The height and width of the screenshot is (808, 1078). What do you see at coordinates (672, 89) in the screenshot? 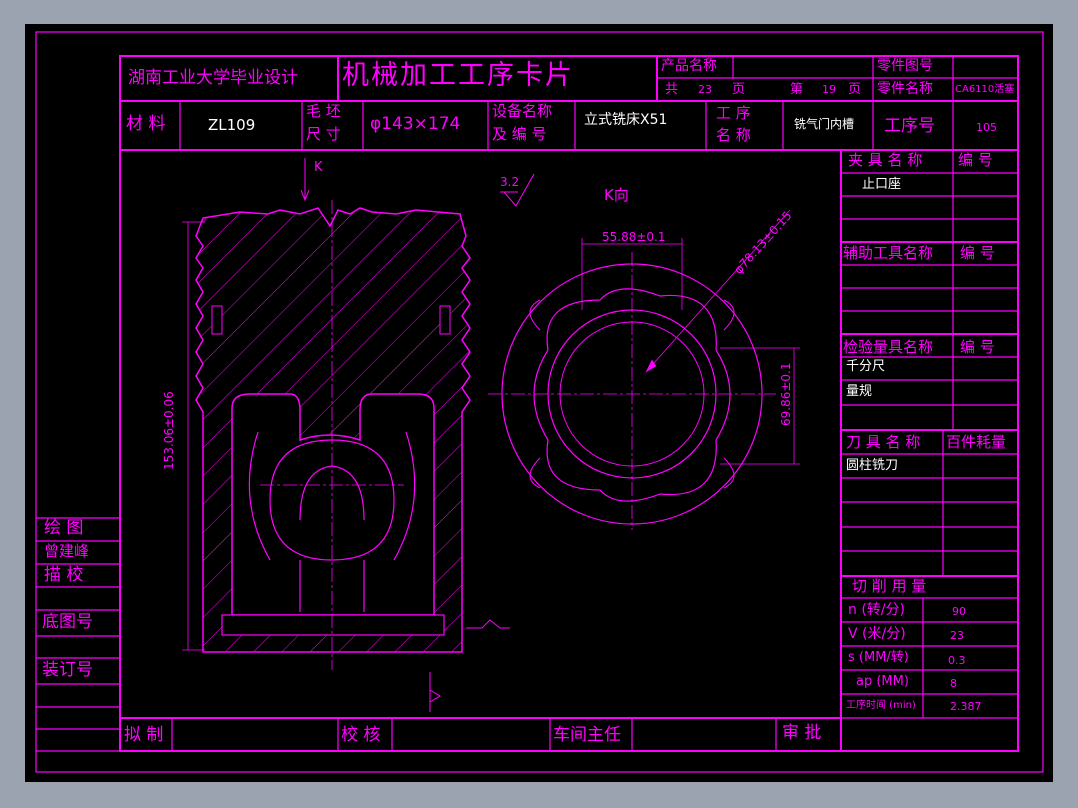
I see `total-label: 共` at bounding box center [672, 89].